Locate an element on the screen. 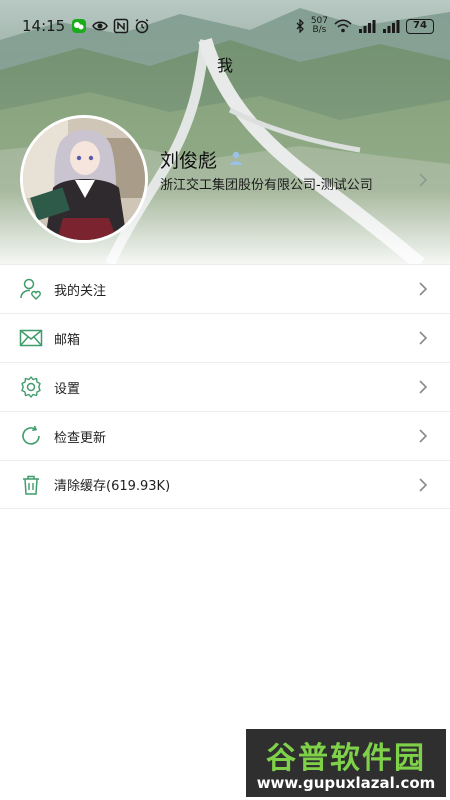 Image resolution: width=450 pixels, height=800 pixels. menu-item-mailbox: 邮箱 is located at coordinates (225, 337).